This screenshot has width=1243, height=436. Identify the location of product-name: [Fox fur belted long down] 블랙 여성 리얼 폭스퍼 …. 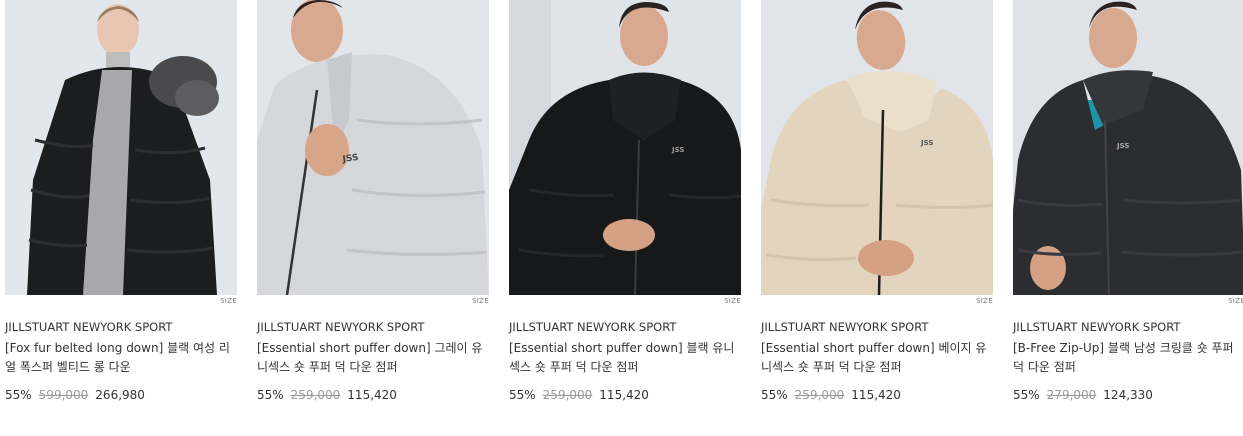
(121, 358).